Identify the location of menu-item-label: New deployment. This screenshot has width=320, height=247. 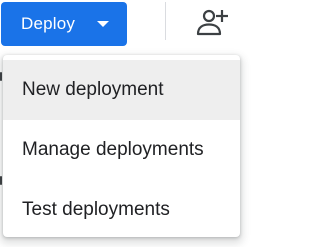
(93, 89).